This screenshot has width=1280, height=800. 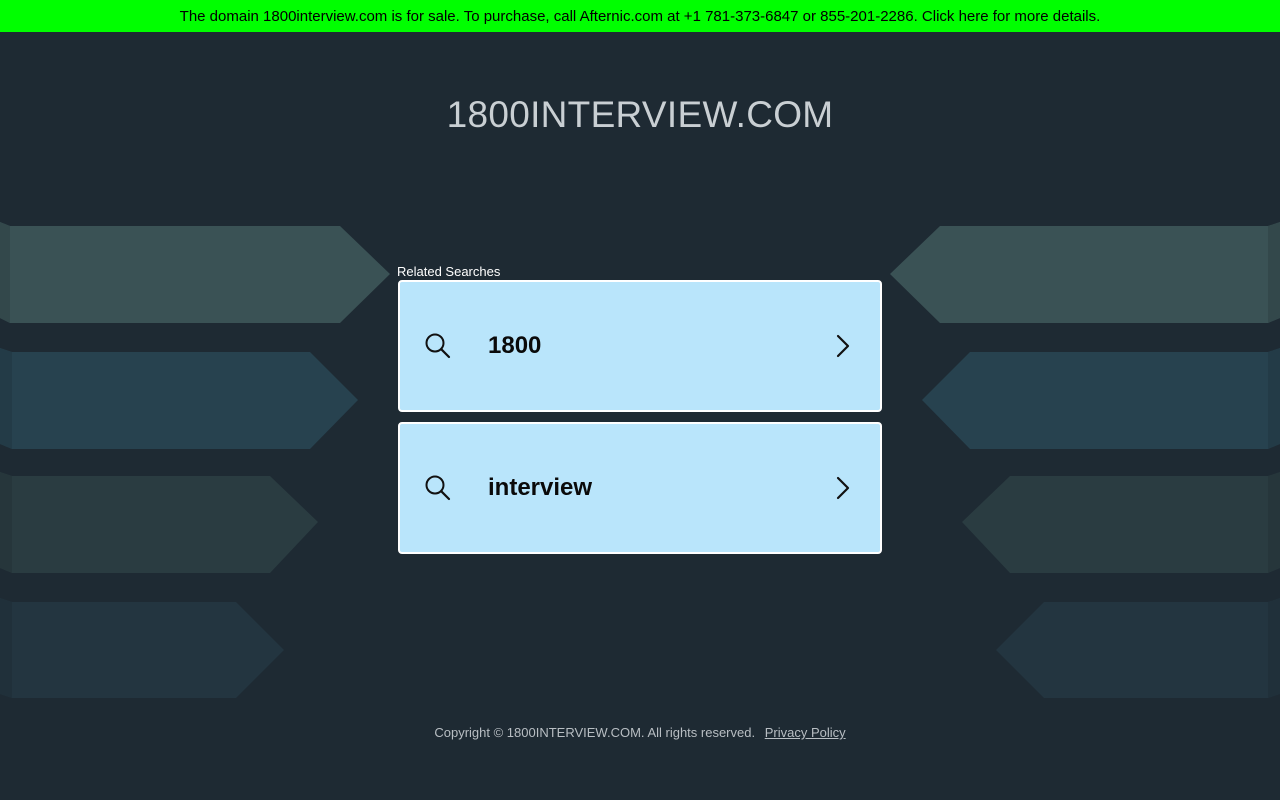 What do you see at coordinates (640, 346) in the screenshot?
I see `related-search-item: 1800` at bounding box center [640, 346].